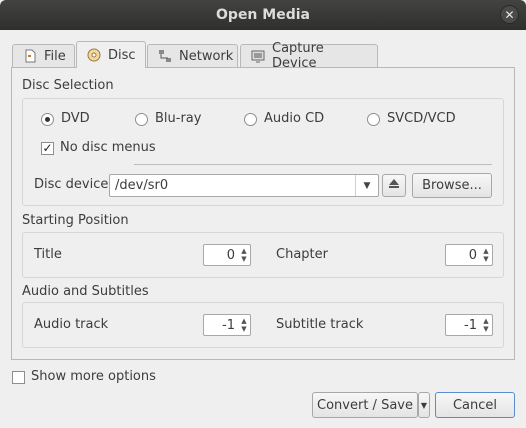 This screenshot has width=526, height=428. What do you see at coordinates (142, 185) in the screenshot?
I see `disc-device-value: /dev/sr0` at bounding box center [142, 185].